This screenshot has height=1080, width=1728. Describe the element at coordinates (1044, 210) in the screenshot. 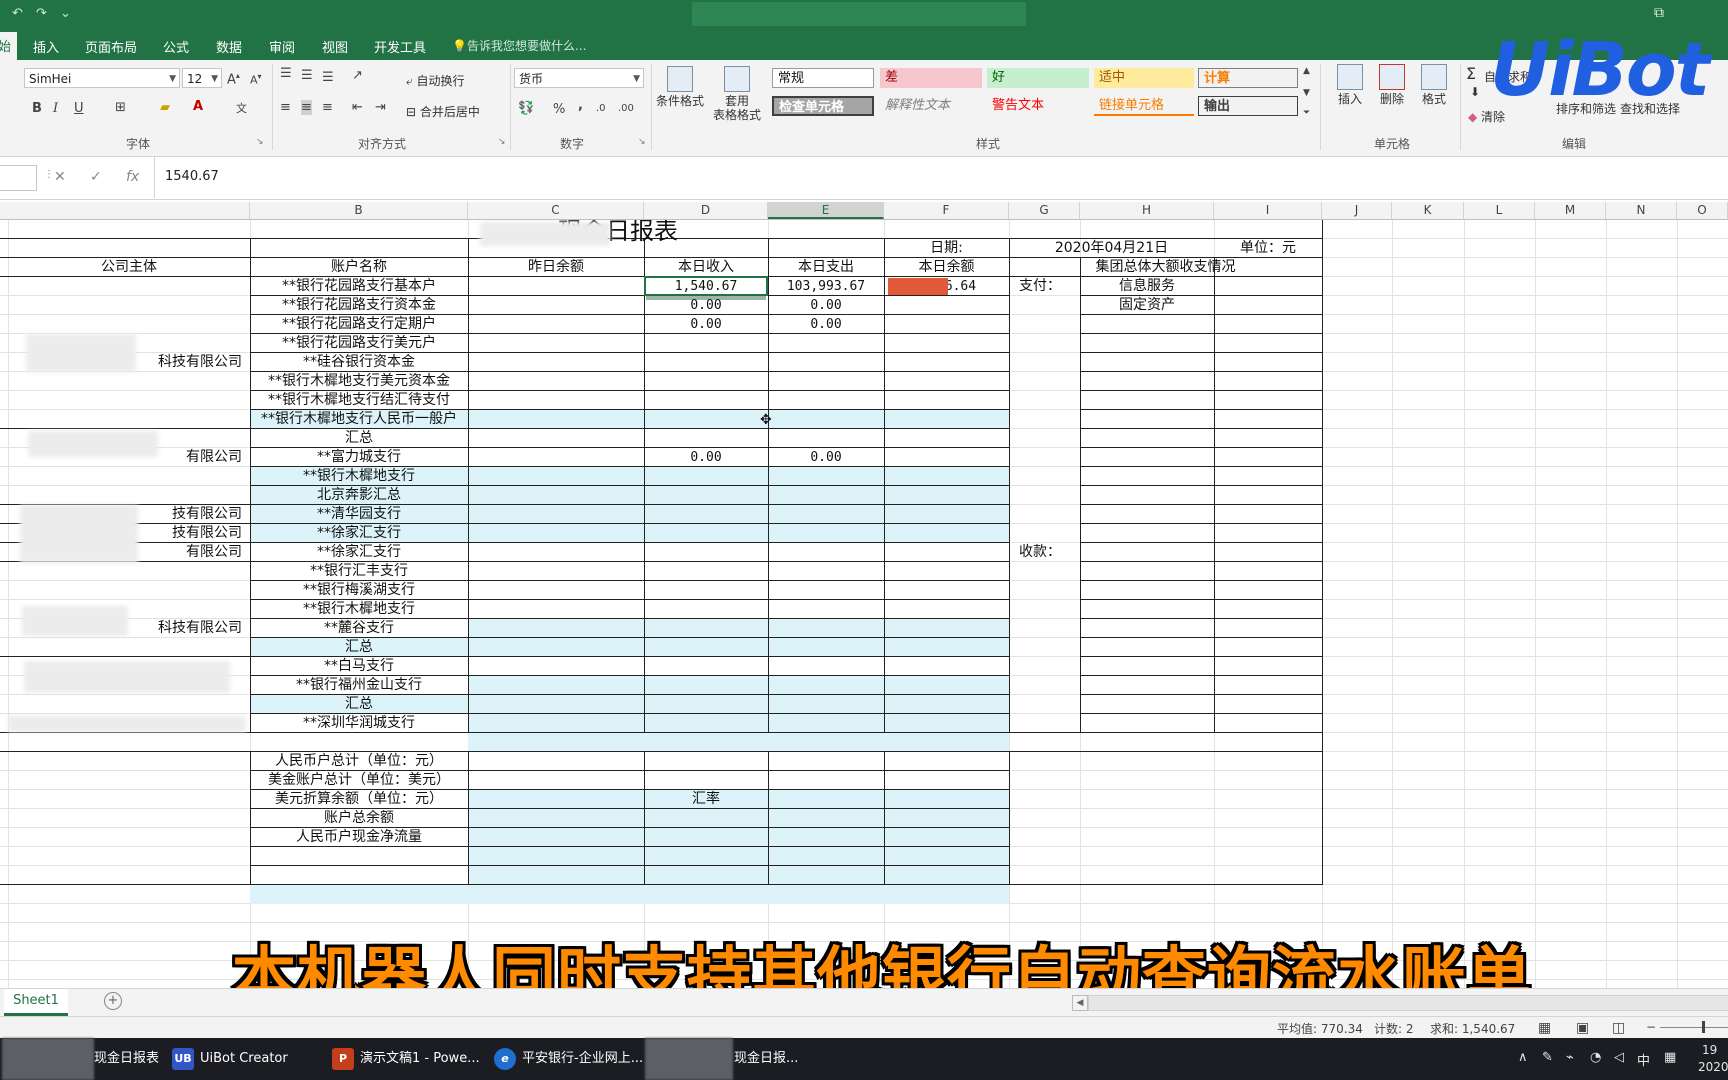

I see `column-header-G: G` at that location.